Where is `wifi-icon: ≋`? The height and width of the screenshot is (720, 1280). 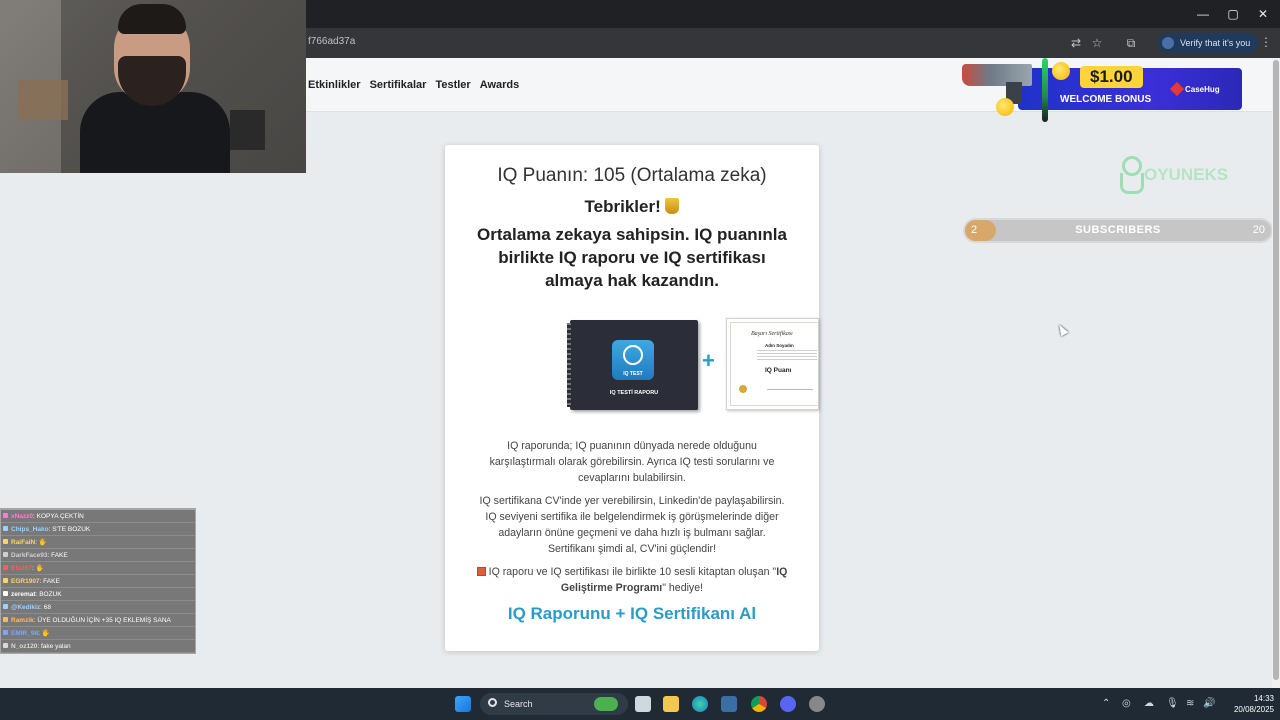
wifi-icon: ≋ is located at coordinates (1190, 703).